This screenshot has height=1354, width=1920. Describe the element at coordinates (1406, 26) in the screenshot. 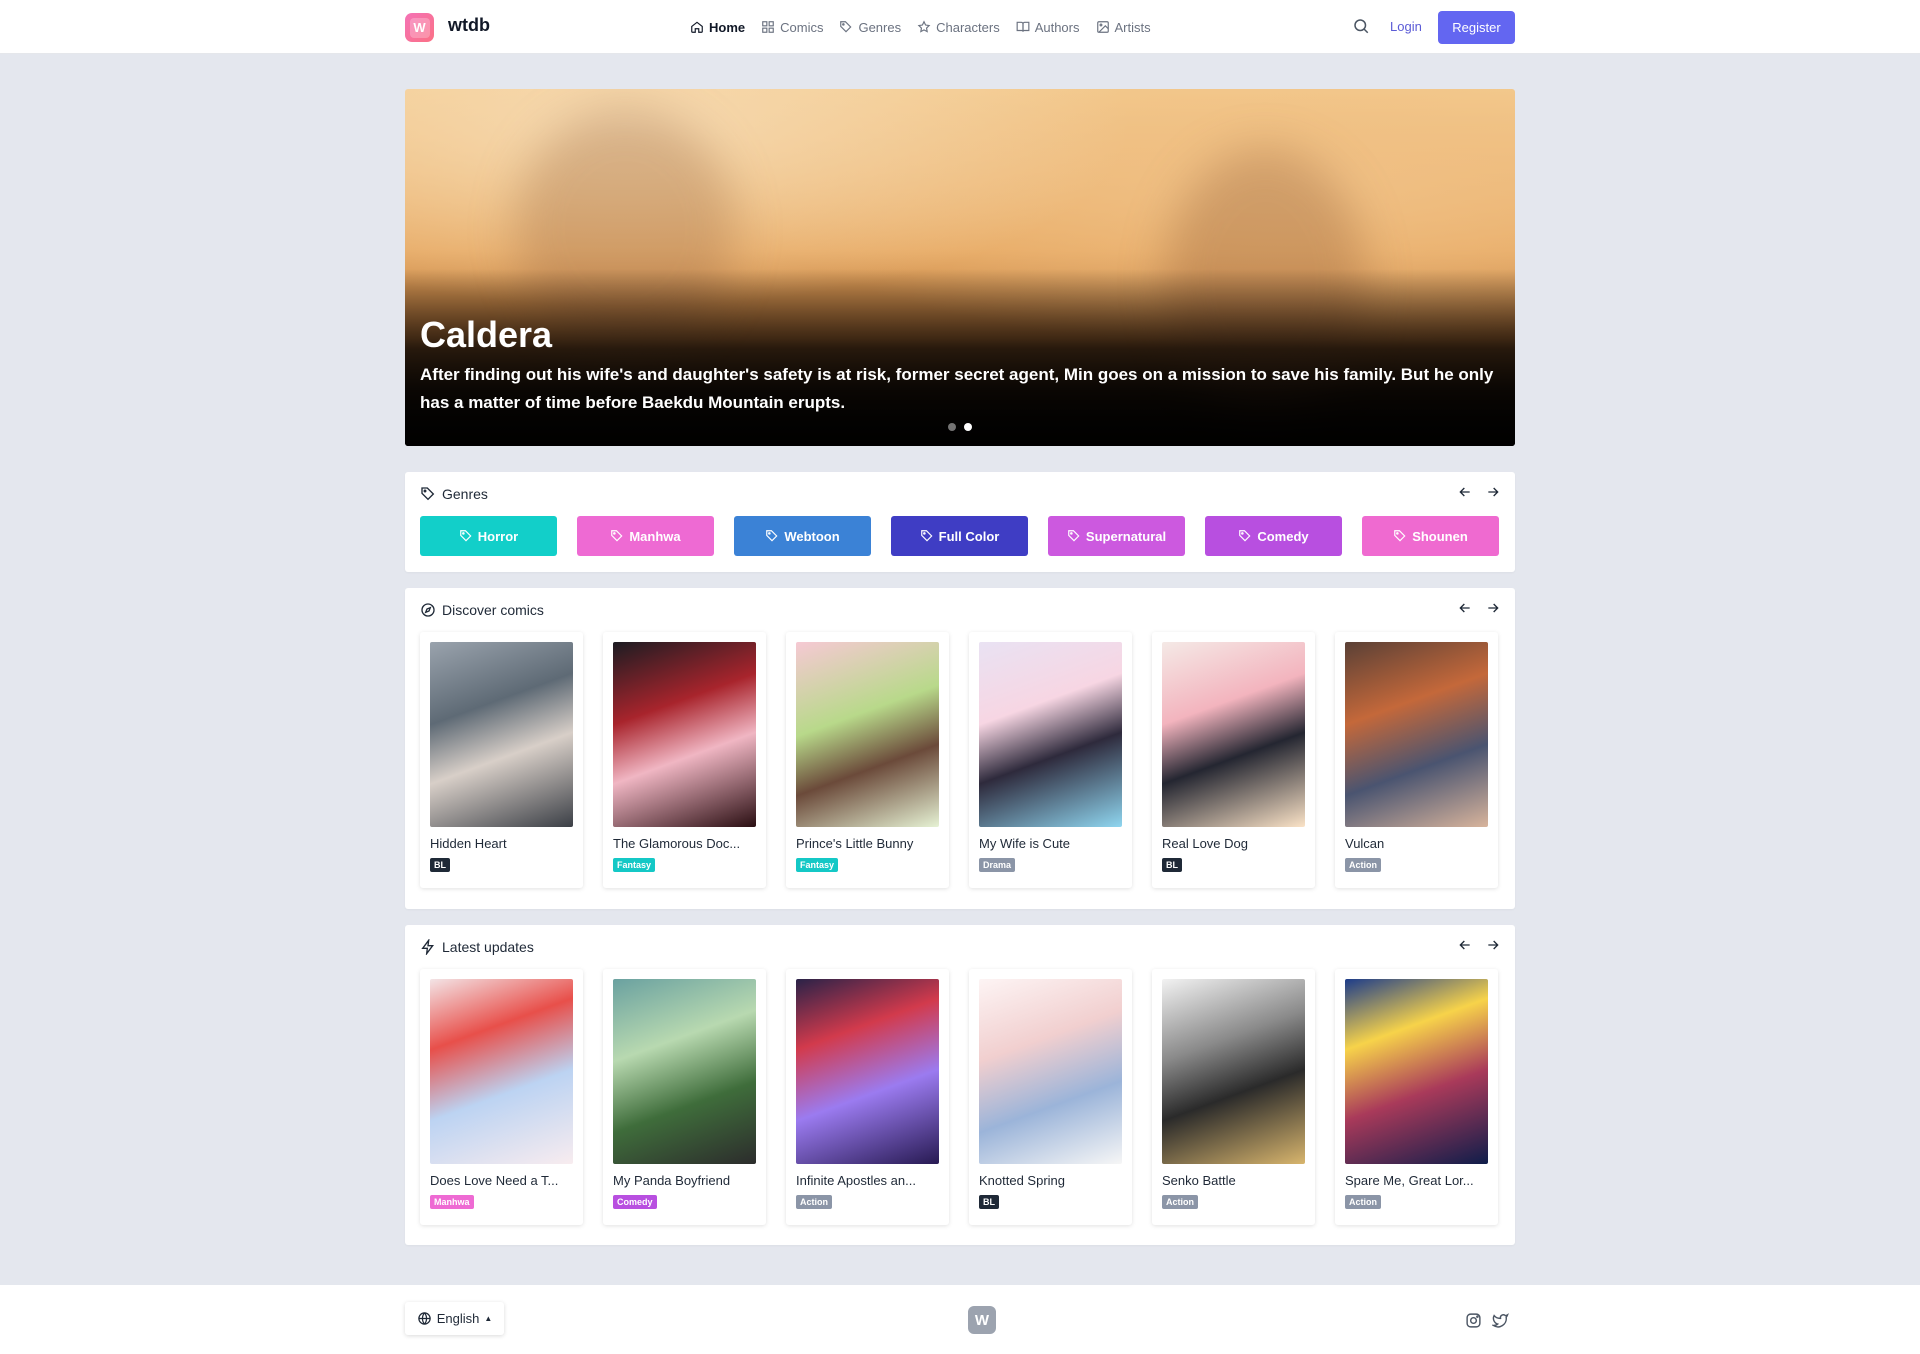

I see `login-link: Login` at that location.